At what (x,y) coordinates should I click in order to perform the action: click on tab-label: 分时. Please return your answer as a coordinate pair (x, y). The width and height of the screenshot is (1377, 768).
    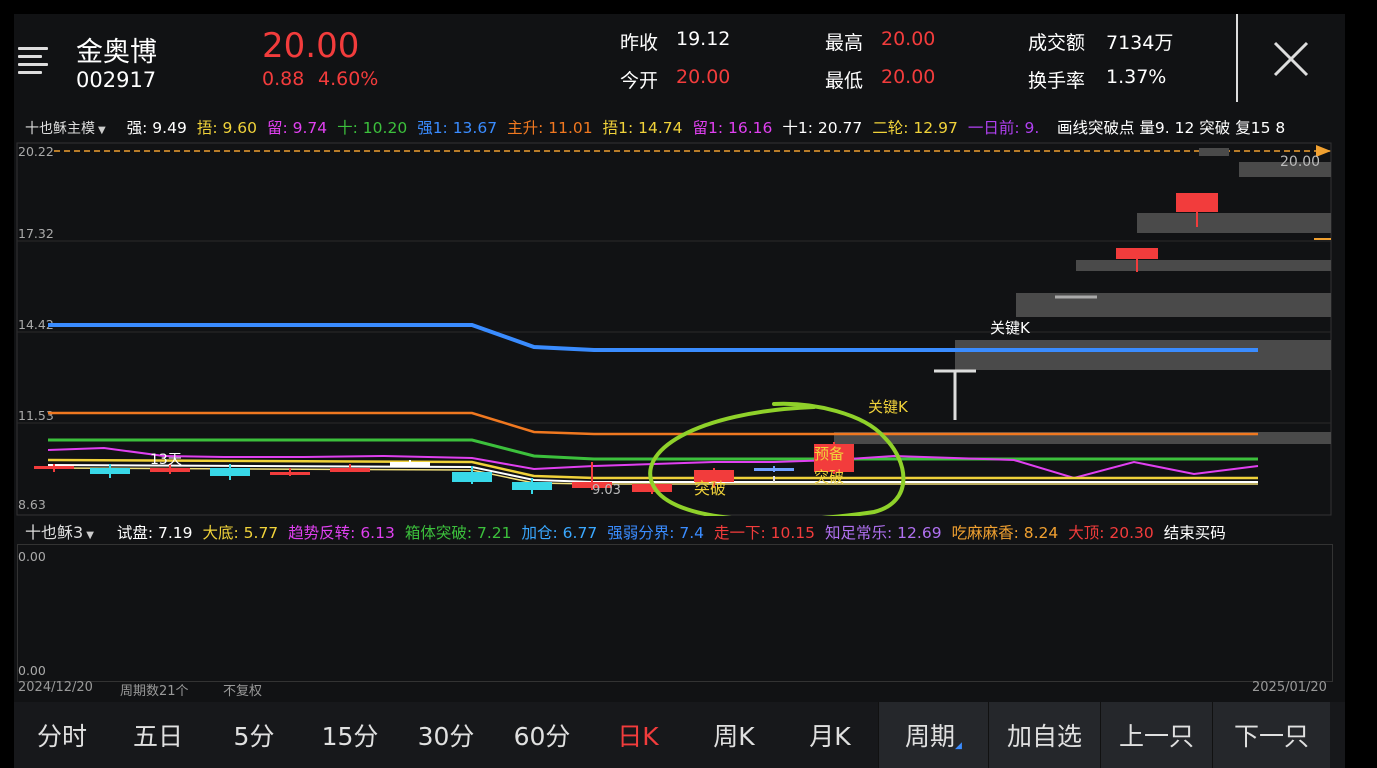
    Looking at the image, I should click on (61, 736).